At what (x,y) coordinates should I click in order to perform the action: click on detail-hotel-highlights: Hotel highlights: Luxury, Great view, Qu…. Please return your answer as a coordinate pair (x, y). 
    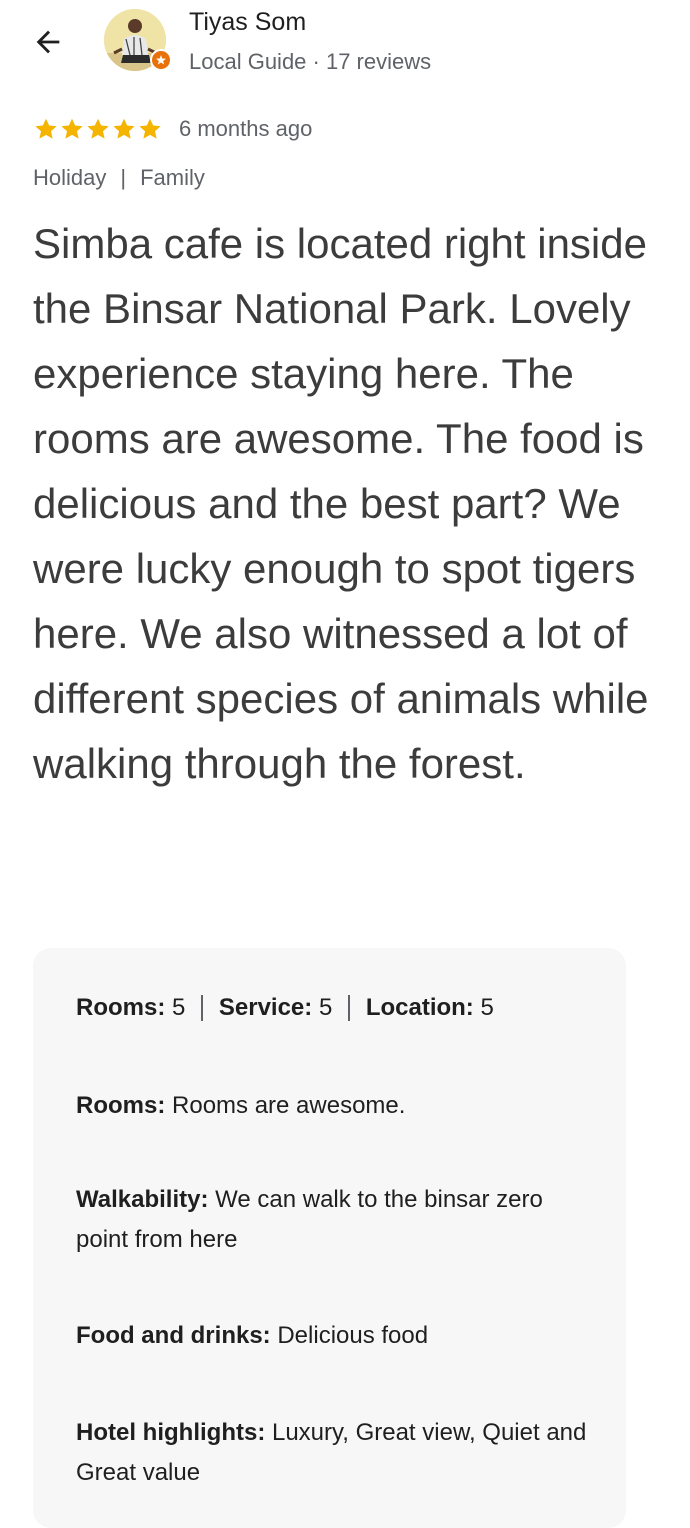
    Looking at the image, I should click on (336, 1453).